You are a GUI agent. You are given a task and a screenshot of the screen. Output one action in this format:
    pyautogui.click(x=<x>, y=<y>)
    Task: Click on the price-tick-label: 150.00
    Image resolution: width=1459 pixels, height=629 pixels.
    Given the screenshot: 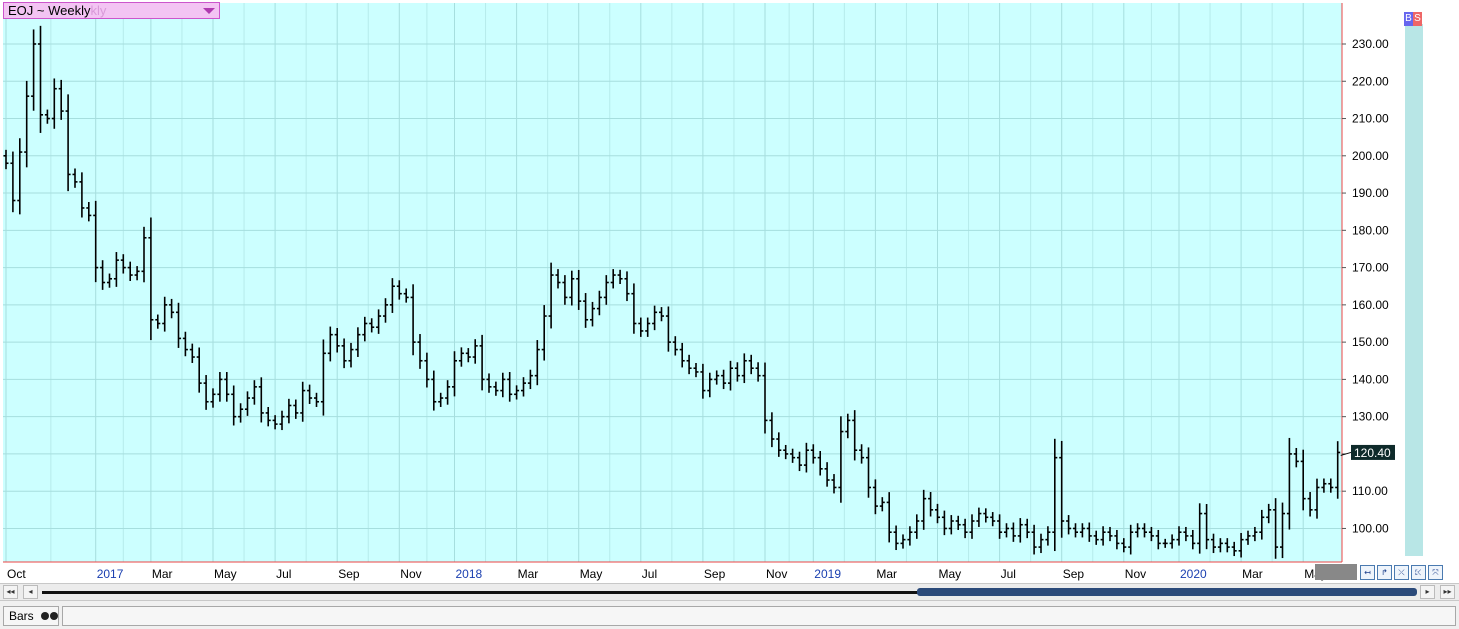 What is the action you would take?
    pyautogui.click(x=1370, y=342)
    